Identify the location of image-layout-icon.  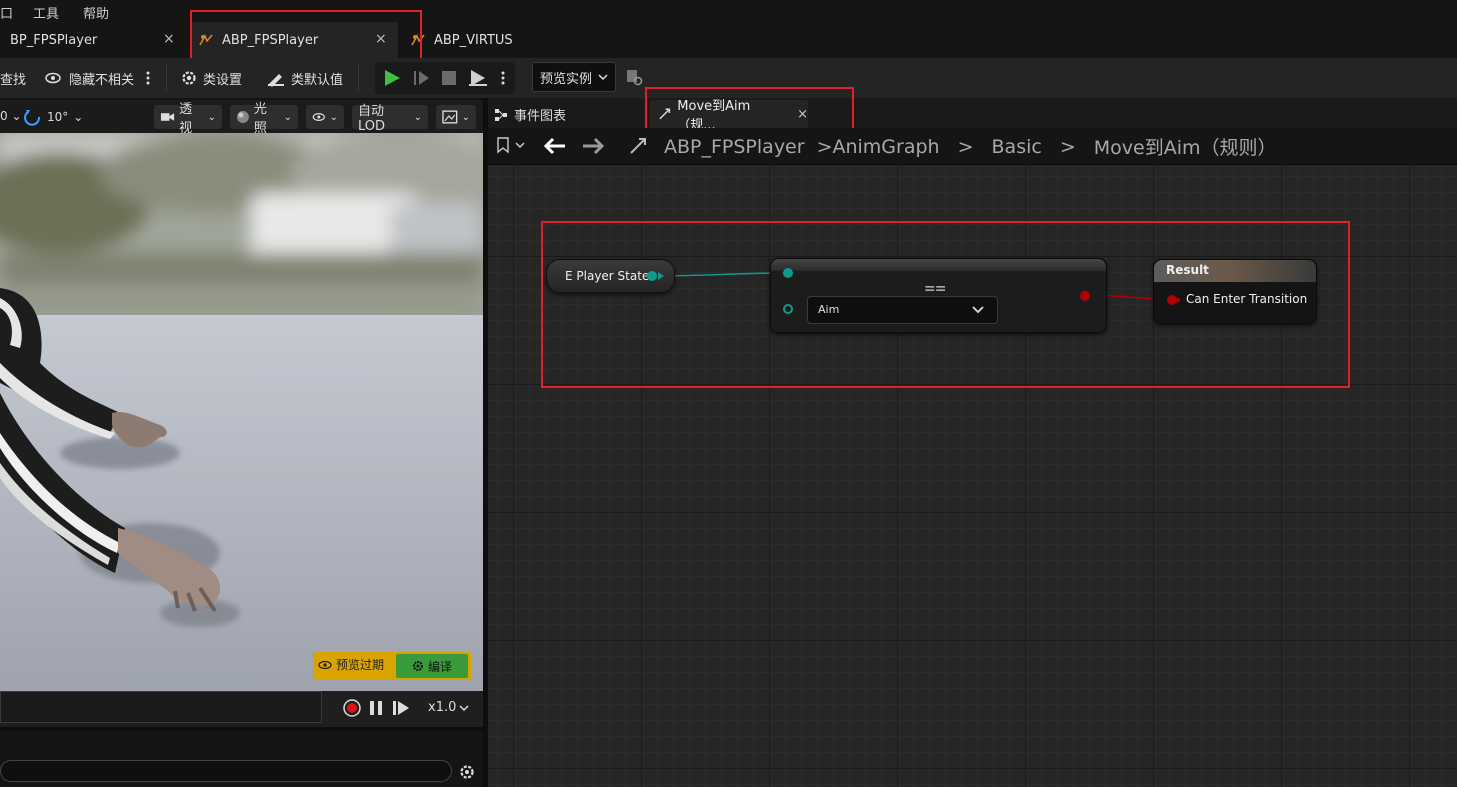
(450, 117).